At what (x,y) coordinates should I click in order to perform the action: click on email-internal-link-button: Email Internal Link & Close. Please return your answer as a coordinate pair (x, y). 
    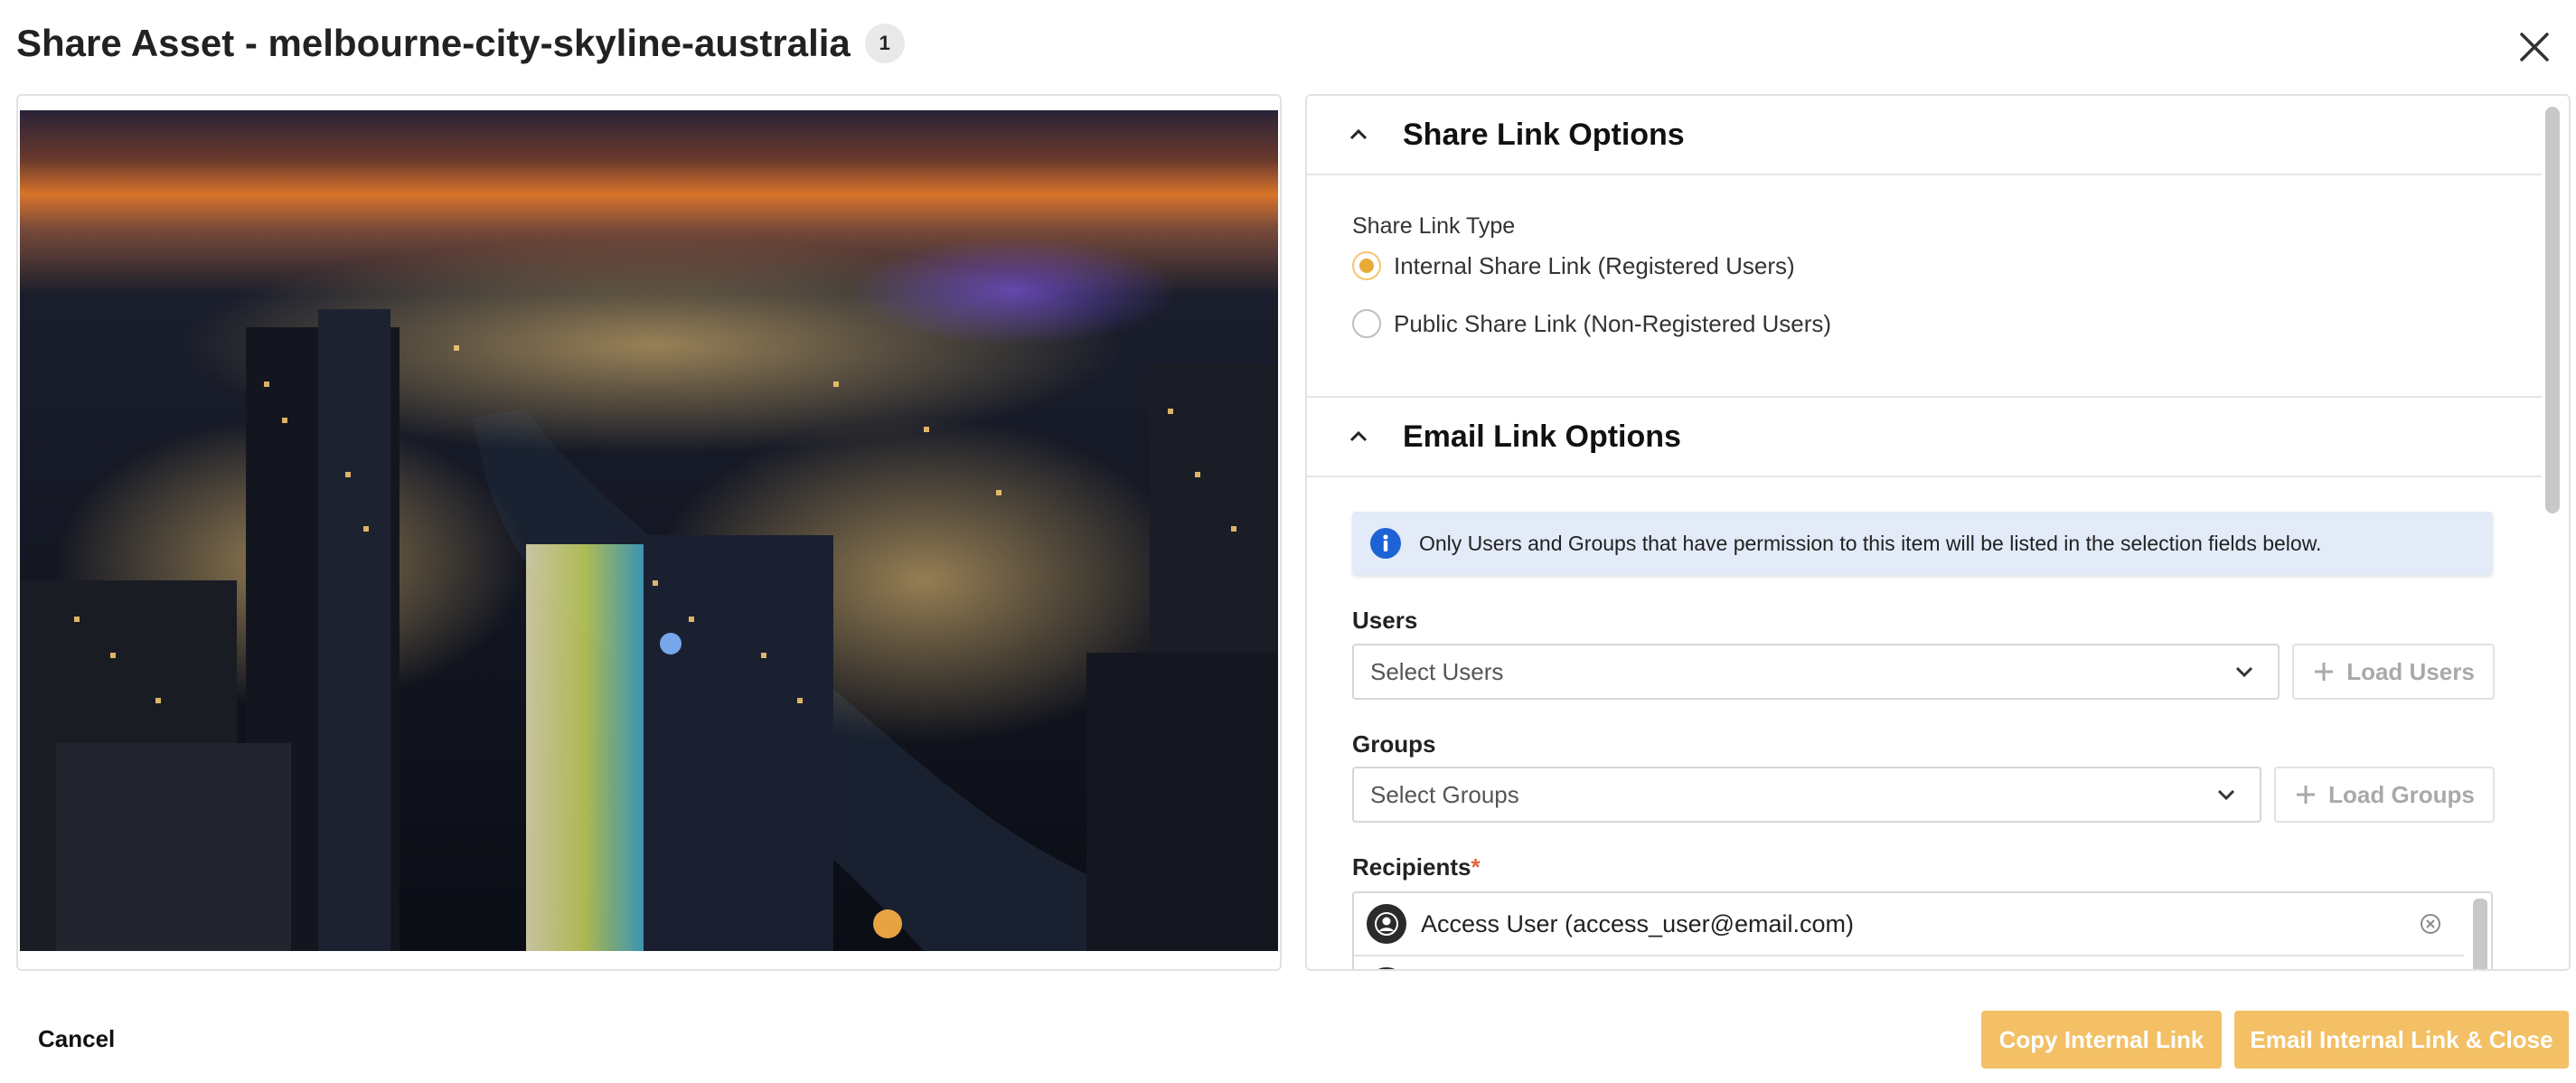
    Looking at the image, I should click on (2402, 1040).